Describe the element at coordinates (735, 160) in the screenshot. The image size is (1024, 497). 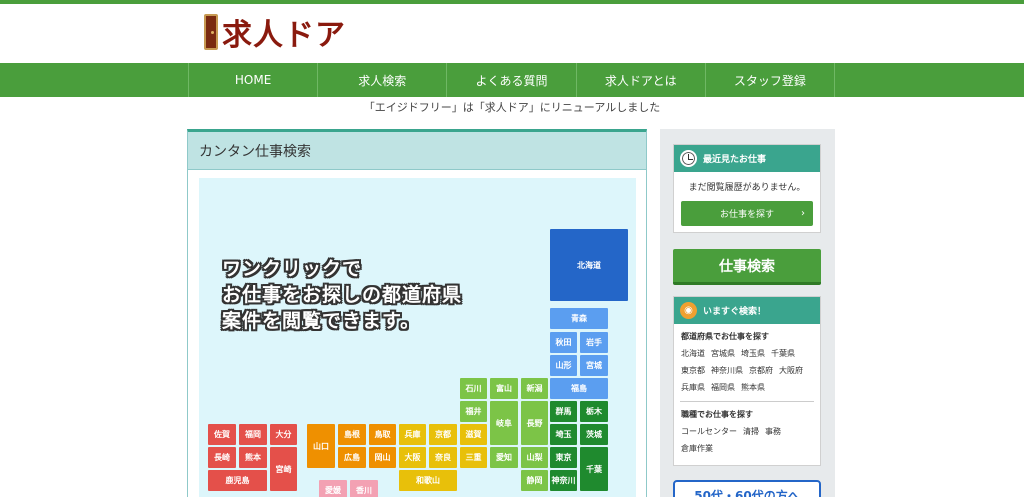
I see `recent-jobs-title: 最近見たお仕事` at that location.